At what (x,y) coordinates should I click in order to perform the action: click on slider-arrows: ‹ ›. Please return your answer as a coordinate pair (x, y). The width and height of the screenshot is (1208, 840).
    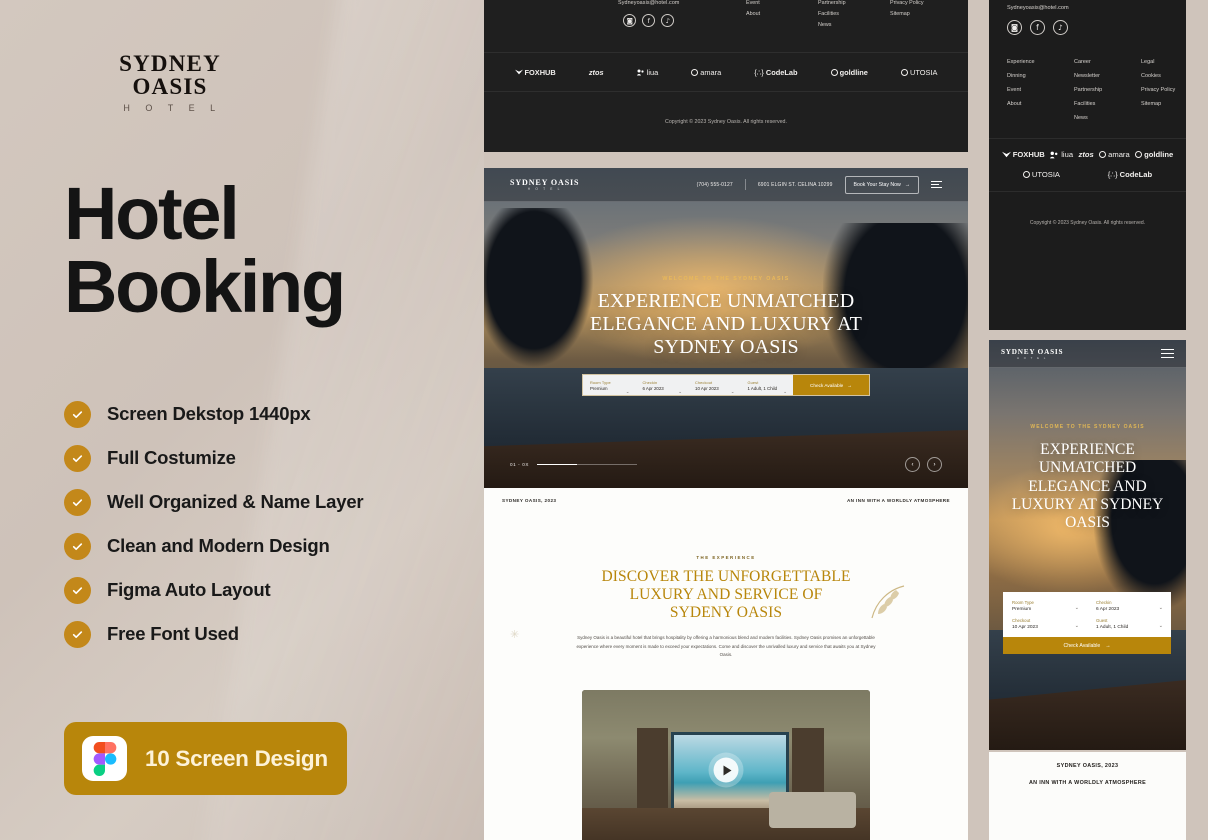
    Looking at the image, I should click on (923, 464).